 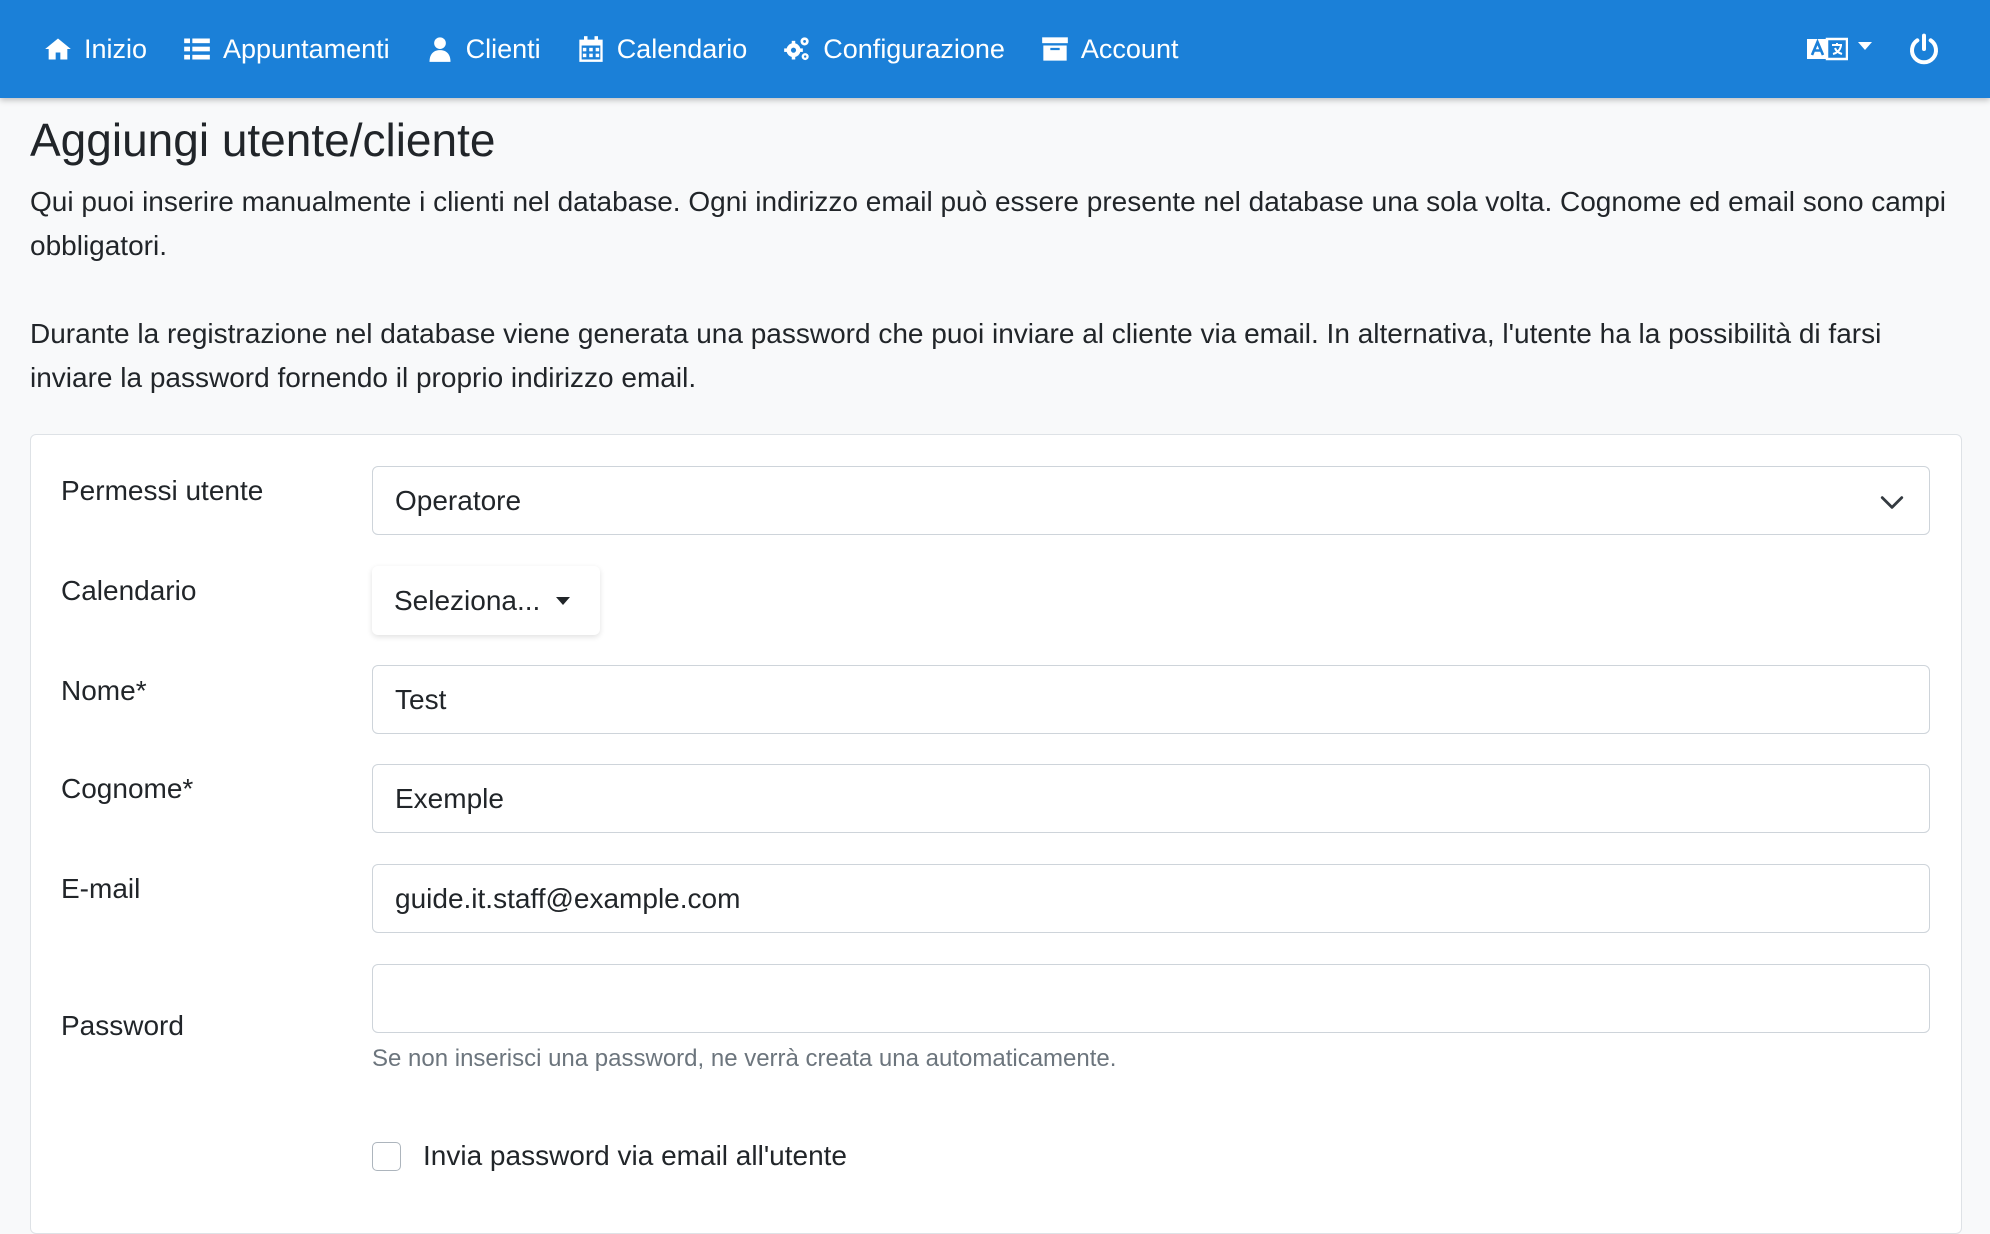 What do you see at coordinates (591, 49) in the screenshot?
I see `calendar-icon` at bounding box center [591, 49].